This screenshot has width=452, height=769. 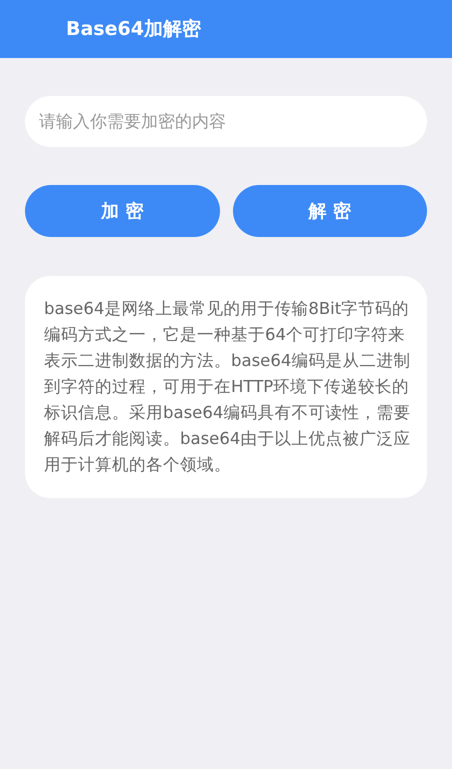 I want to click on decode-button: 解 密, so click(x=329, y=211).